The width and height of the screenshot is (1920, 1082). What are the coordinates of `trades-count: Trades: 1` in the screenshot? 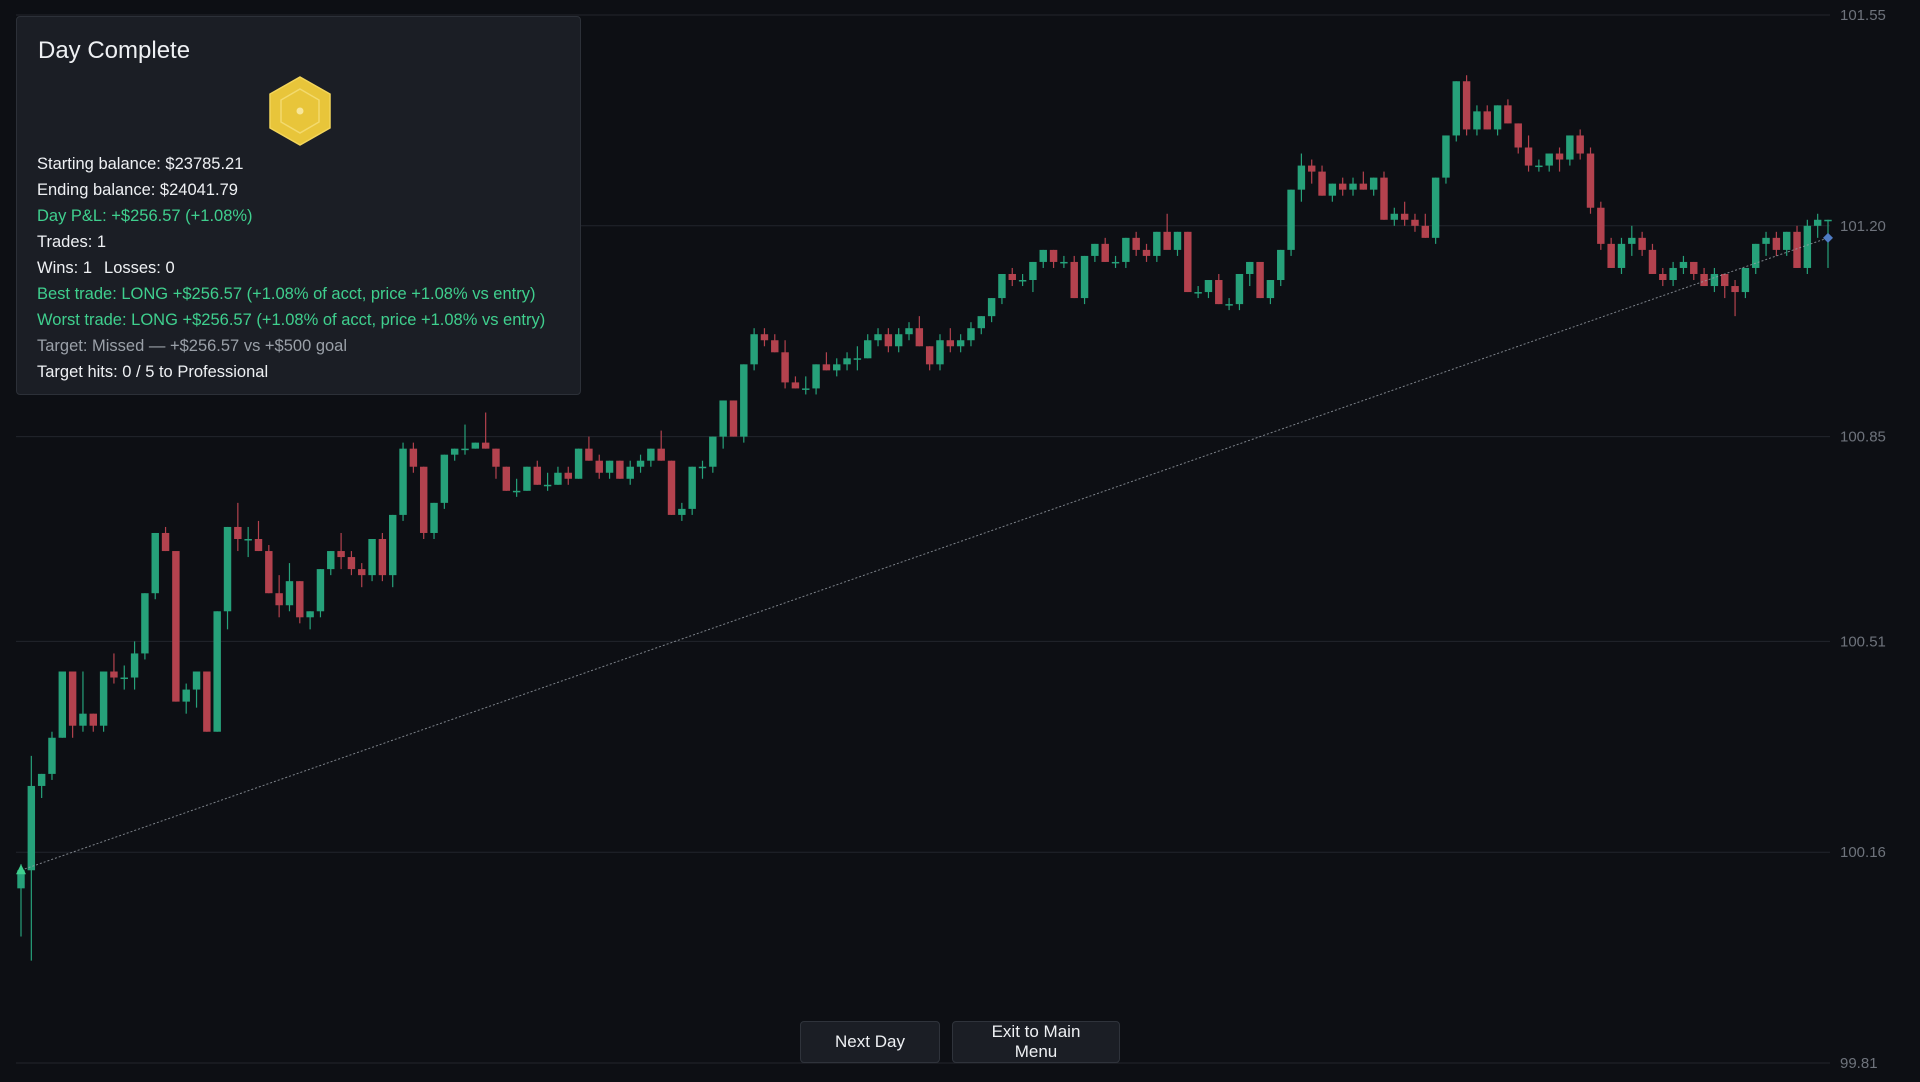 It's located at (72, 242).